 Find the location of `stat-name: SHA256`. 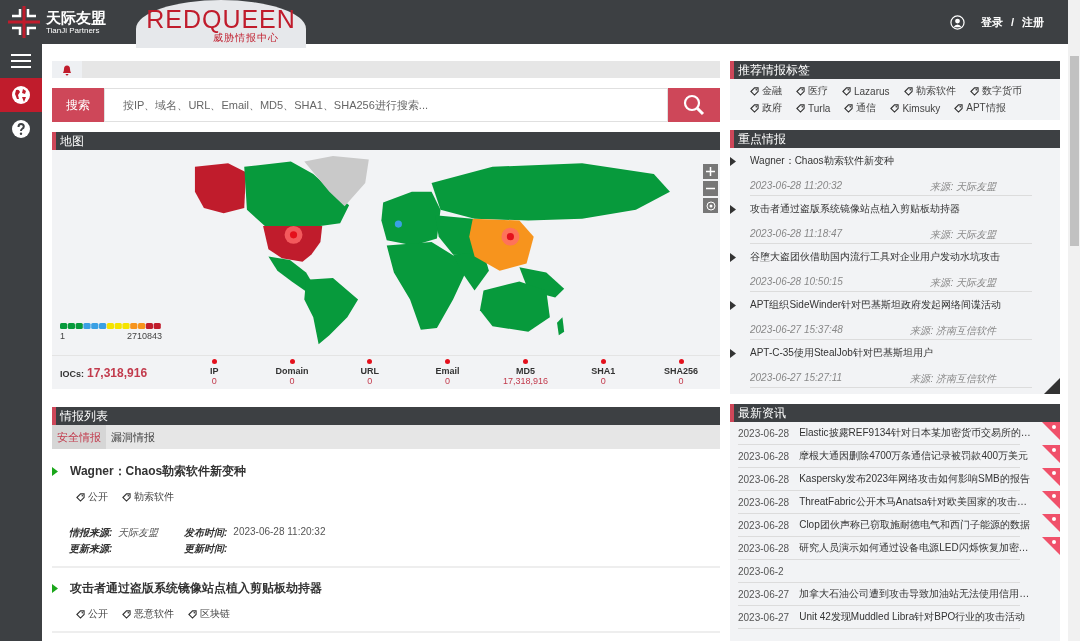

stat-name: SHA256 is located at coordinates (681, 371).